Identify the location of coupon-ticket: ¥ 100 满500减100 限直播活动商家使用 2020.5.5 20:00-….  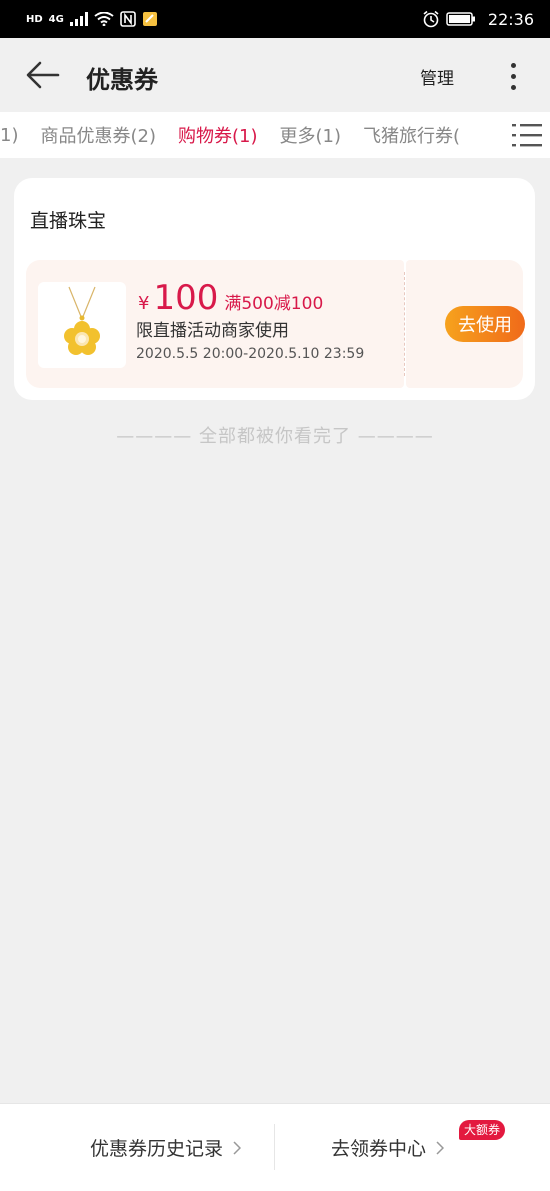
(275, 324).